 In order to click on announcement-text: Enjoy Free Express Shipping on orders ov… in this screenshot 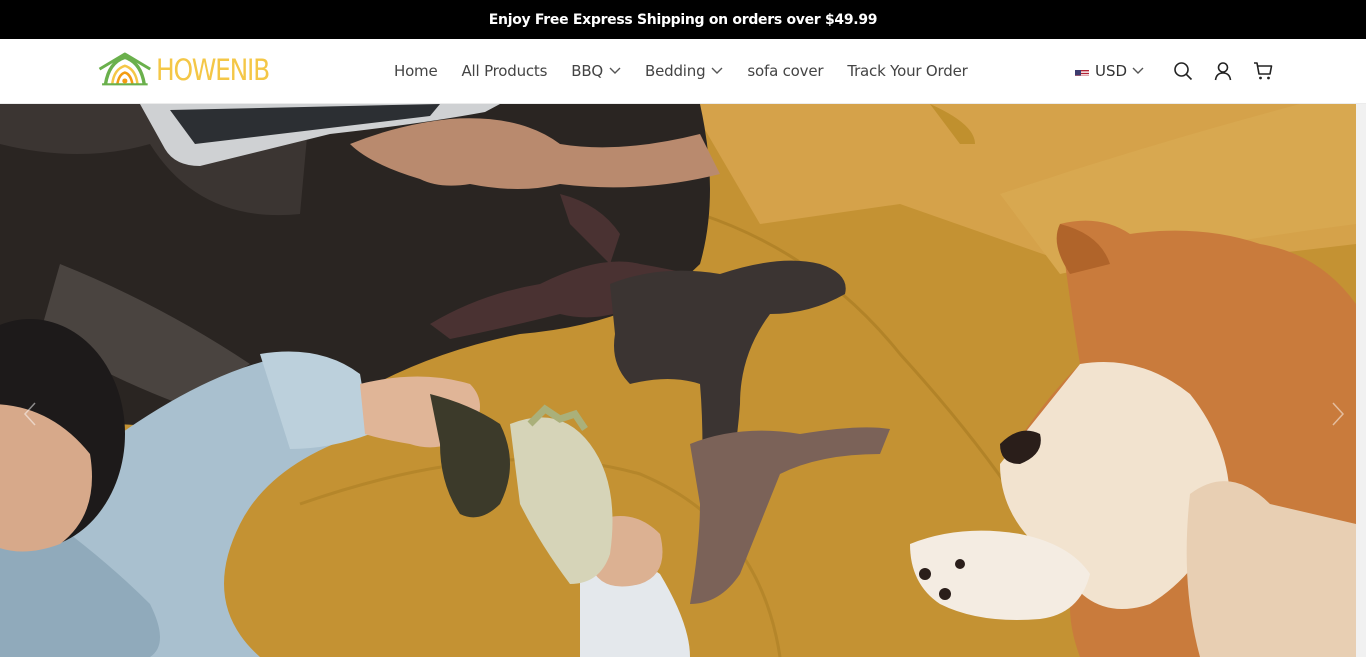, I will do `click(683, 19)`.